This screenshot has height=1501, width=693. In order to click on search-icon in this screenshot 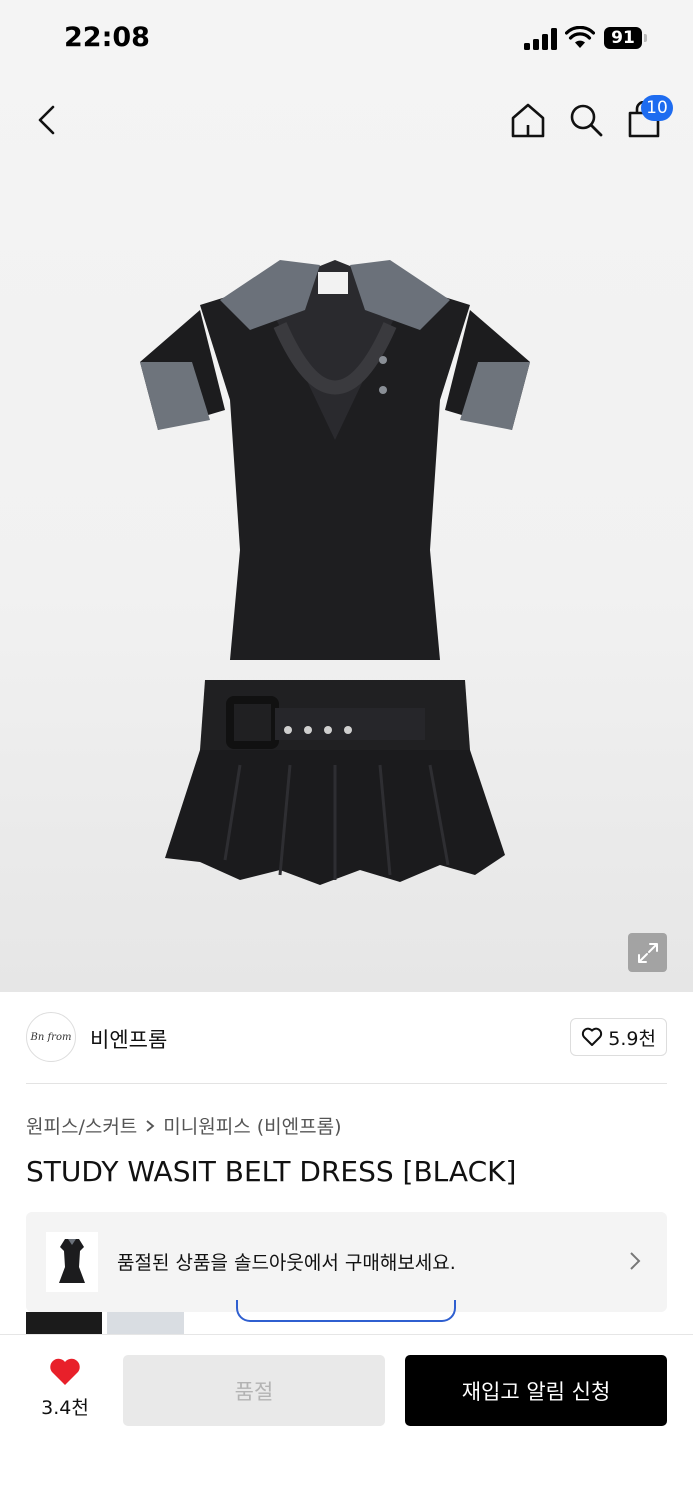, I will do `click(586, 120)`.